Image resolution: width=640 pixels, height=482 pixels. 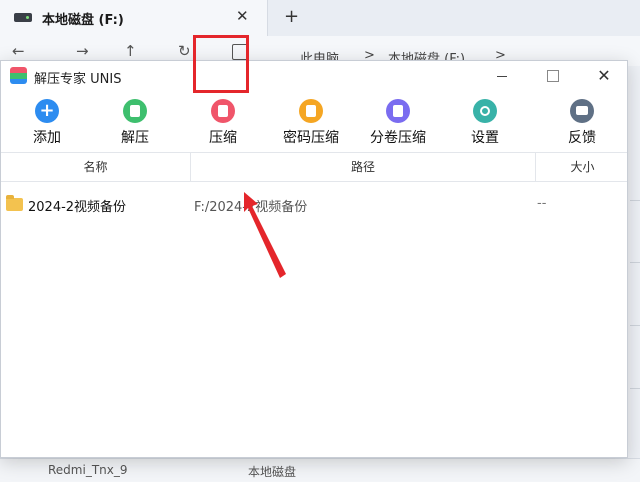 What do you see at coordinates (320, 18) in the screenshot?
I see `explorer-tab-bar: 本地磁盘 (F:) ✕ +` at bounding box center [320, 18].